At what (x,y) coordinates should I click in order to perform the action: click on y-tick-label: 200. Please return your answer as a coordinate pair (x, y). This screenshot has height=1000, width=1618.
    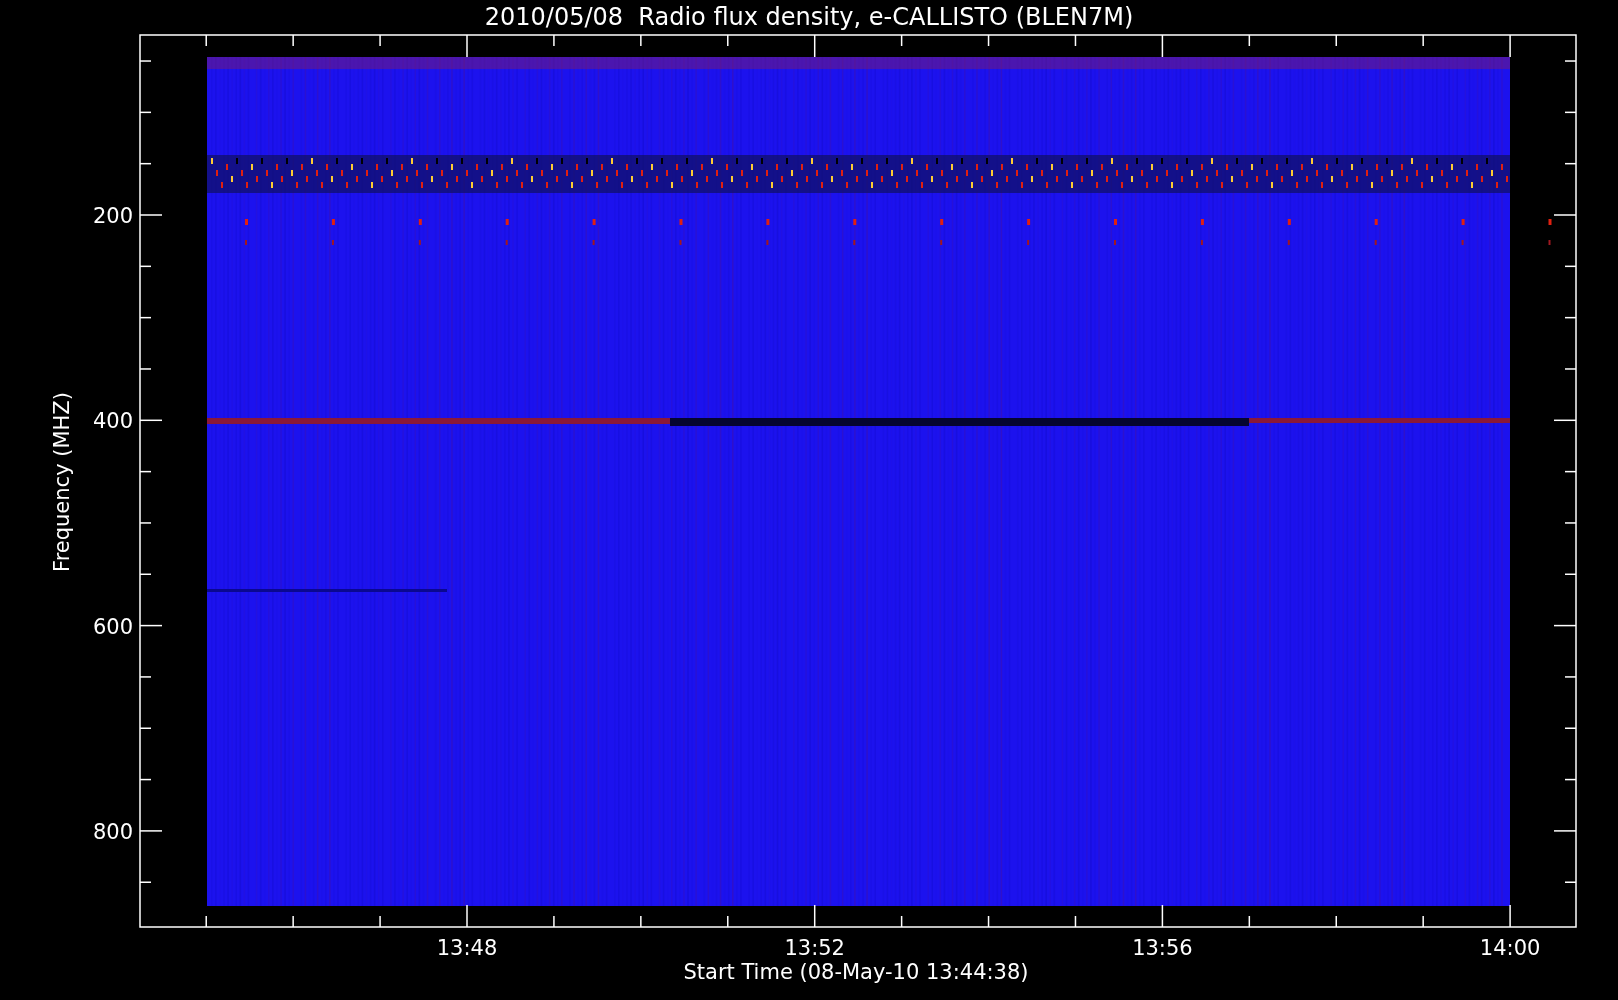
    Looking at the image, I should click on (112, 216).